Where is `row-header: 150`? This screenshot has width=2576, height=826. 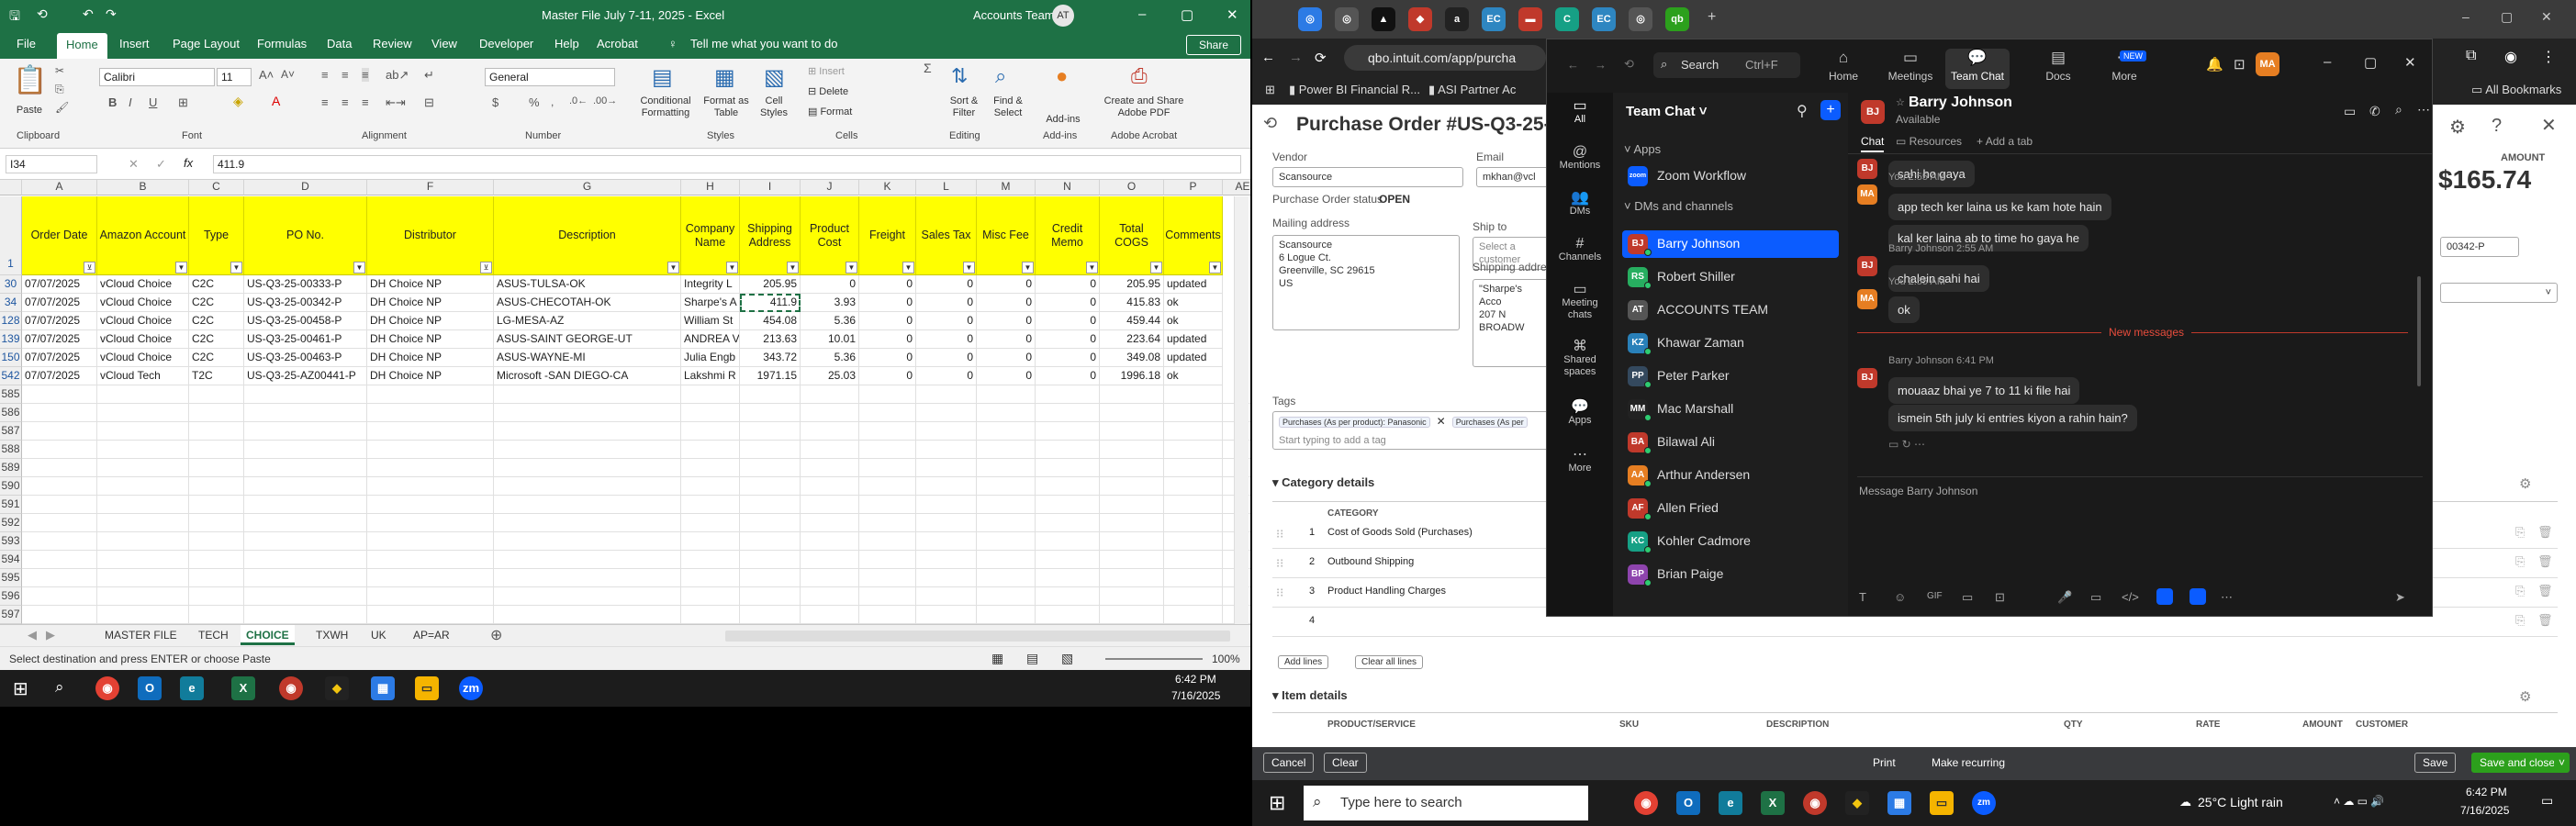
row-header: 150 is located at coordinates (11, 358).